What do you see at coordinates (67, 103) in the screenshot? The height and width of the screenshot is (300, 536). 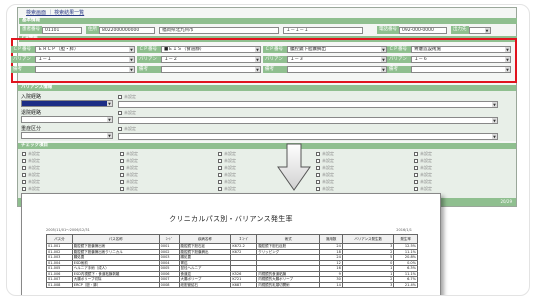 I see `admission-route-select` at bounding box center [67, 103].